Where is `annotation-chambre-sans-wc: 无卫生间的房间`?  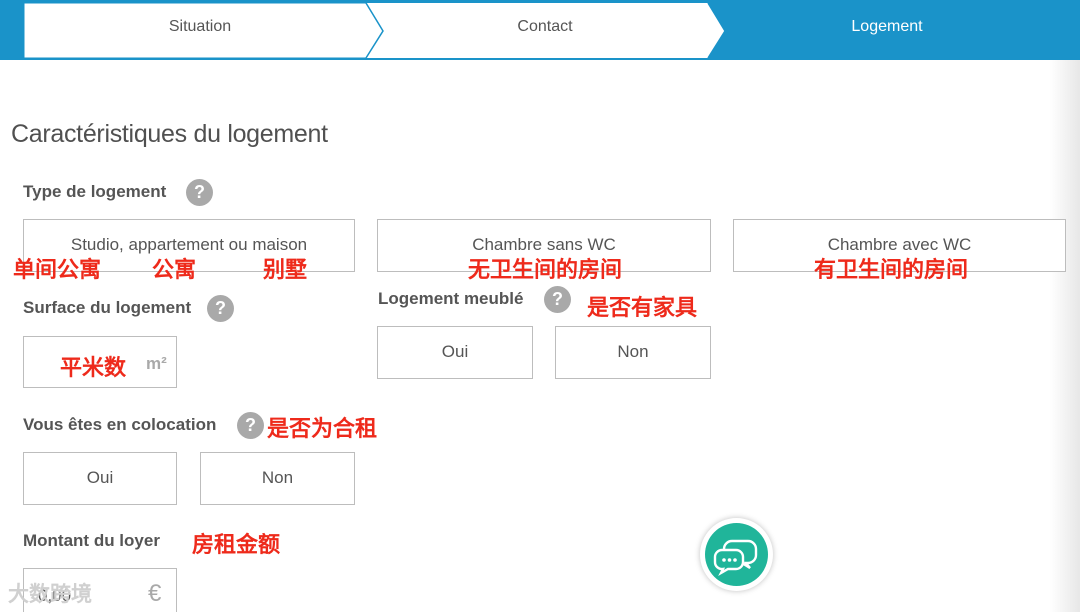
annotation-chambre-sans-wc: 无卫生间的房间 is located at coordinates (545, 270).